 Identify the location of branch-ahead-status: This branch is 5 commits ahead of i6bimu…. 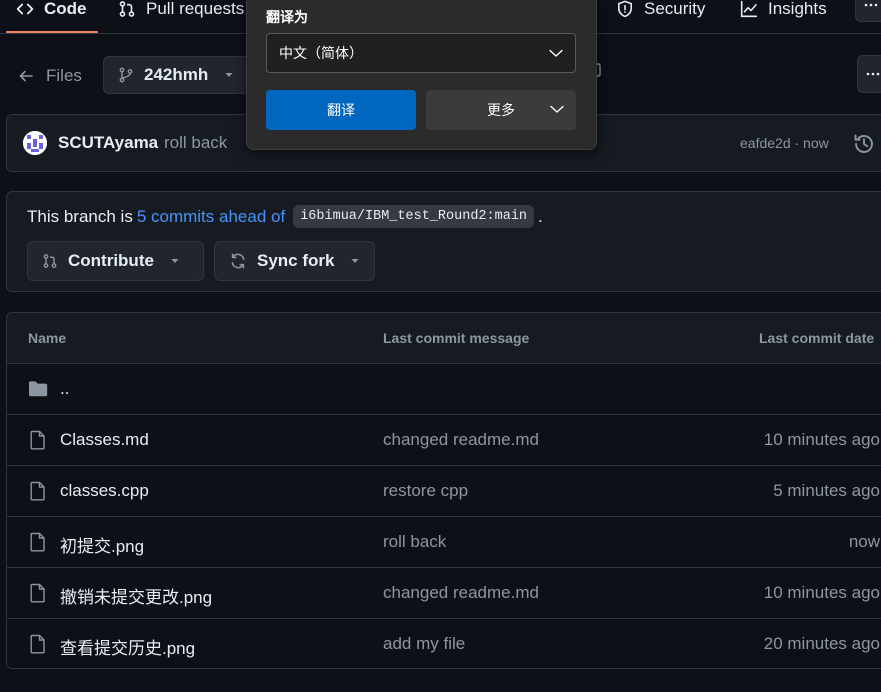
(285, 216).